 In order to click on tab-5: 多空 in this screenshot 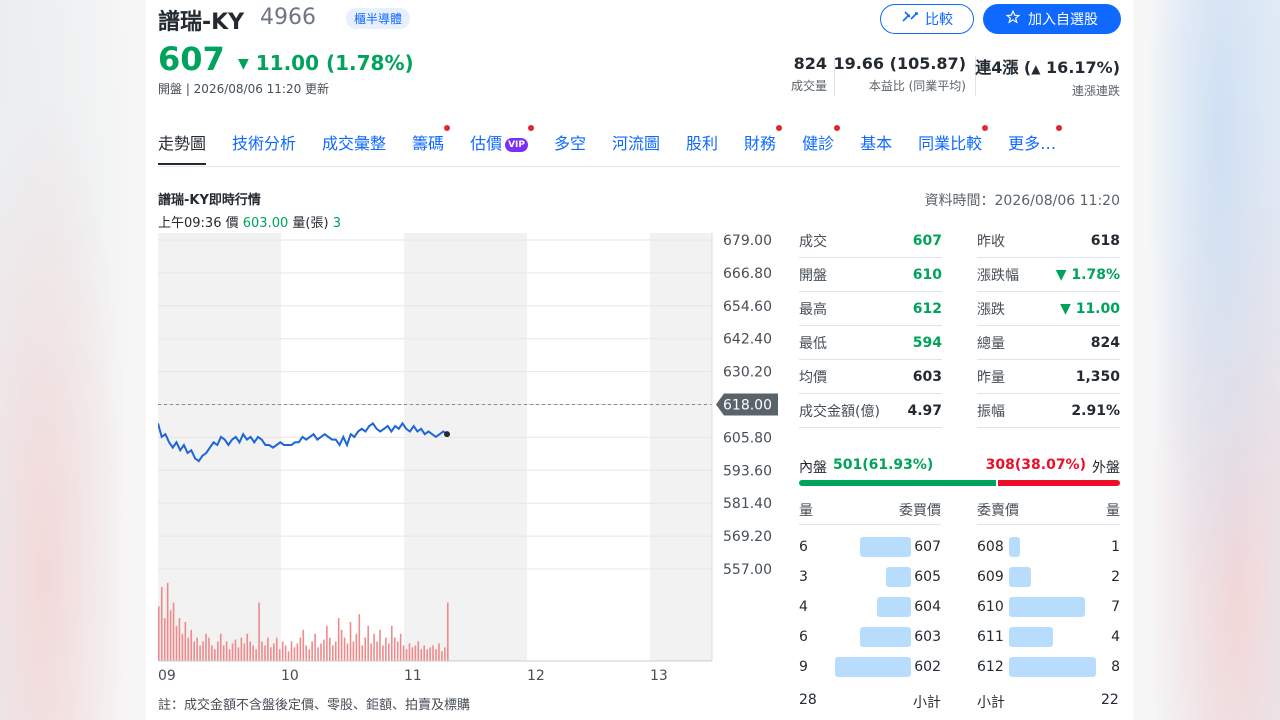, I will do `click(570, 147)`.